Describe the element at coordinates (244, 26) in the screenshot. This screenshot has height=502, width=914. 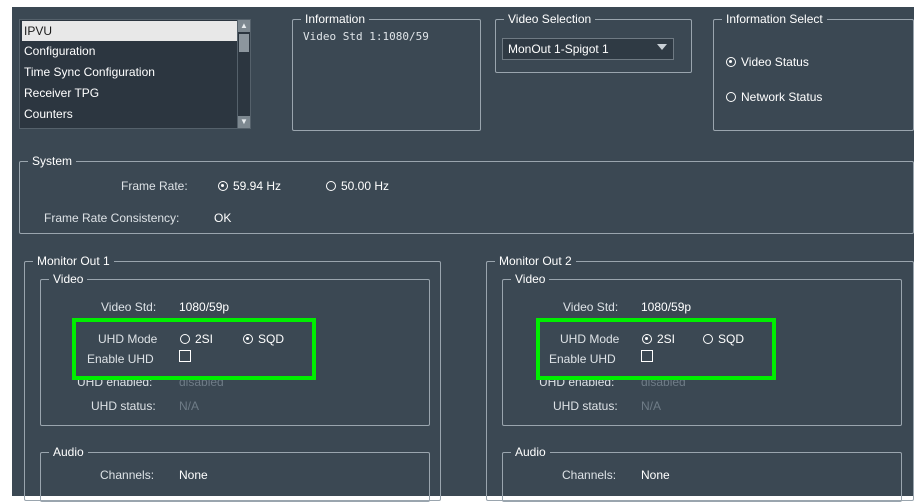
I see `scroll-up-icon: ▲` at that location.